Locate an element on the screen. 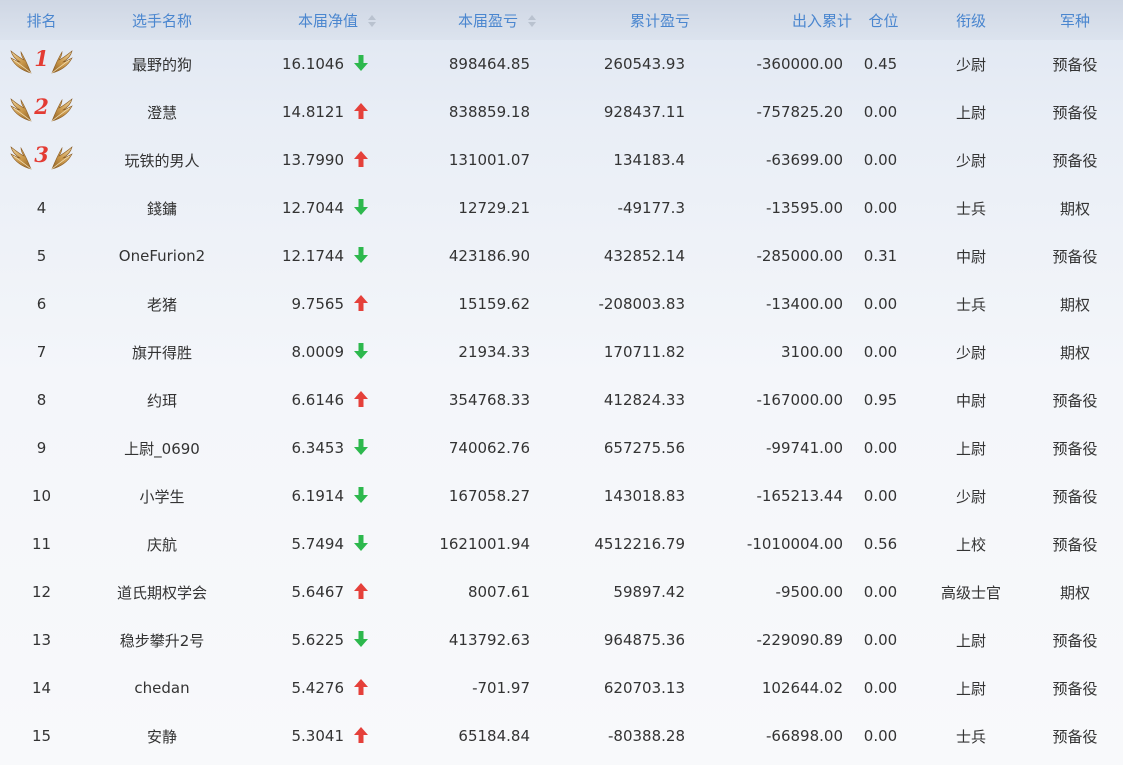 This screenshot has height=765, width=1123. rank-cell: 3 is located at coordinates (41, 160).